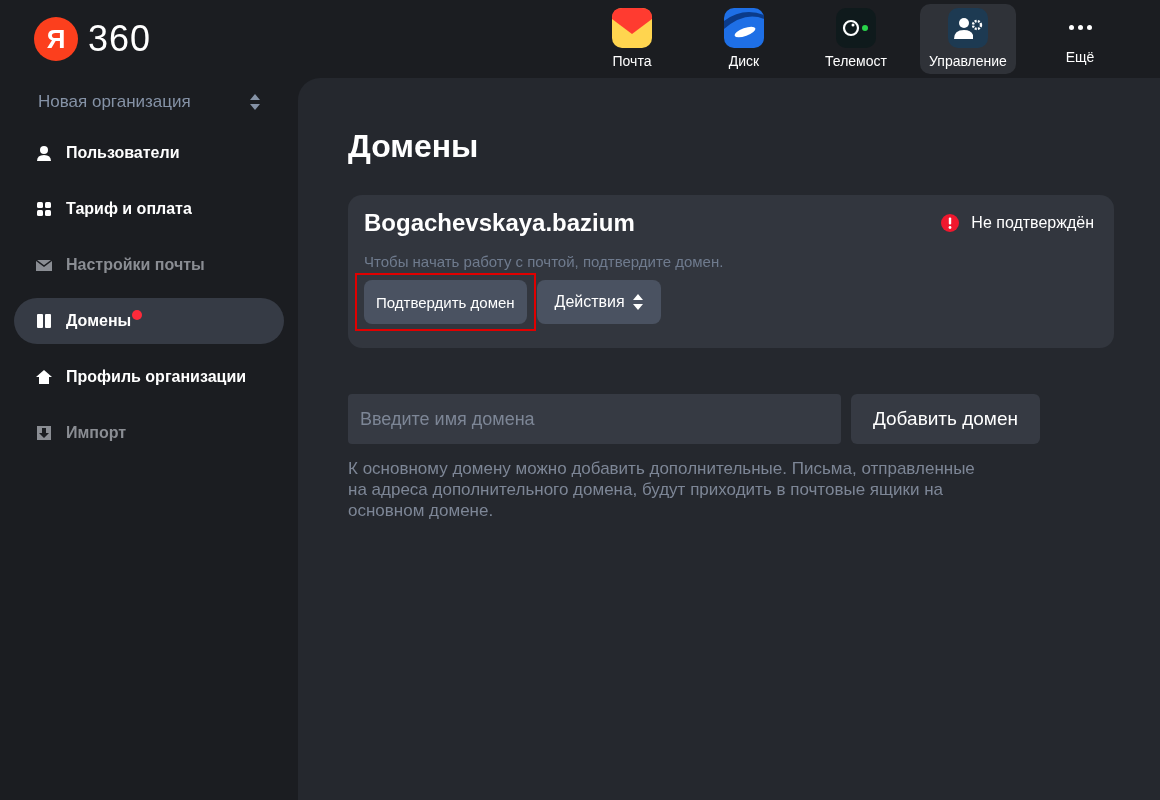  What do you see at coordinates (945, 419) in the screenshot?
I see `add-domain-button: Добавить домен` at bounding box center [945, 419].